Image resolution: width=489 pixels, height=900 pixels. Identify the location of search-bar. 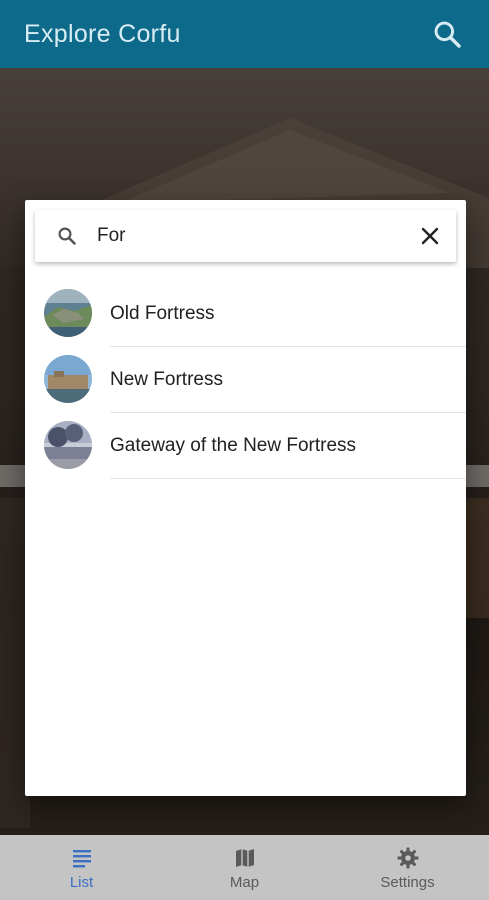
(245, 236).